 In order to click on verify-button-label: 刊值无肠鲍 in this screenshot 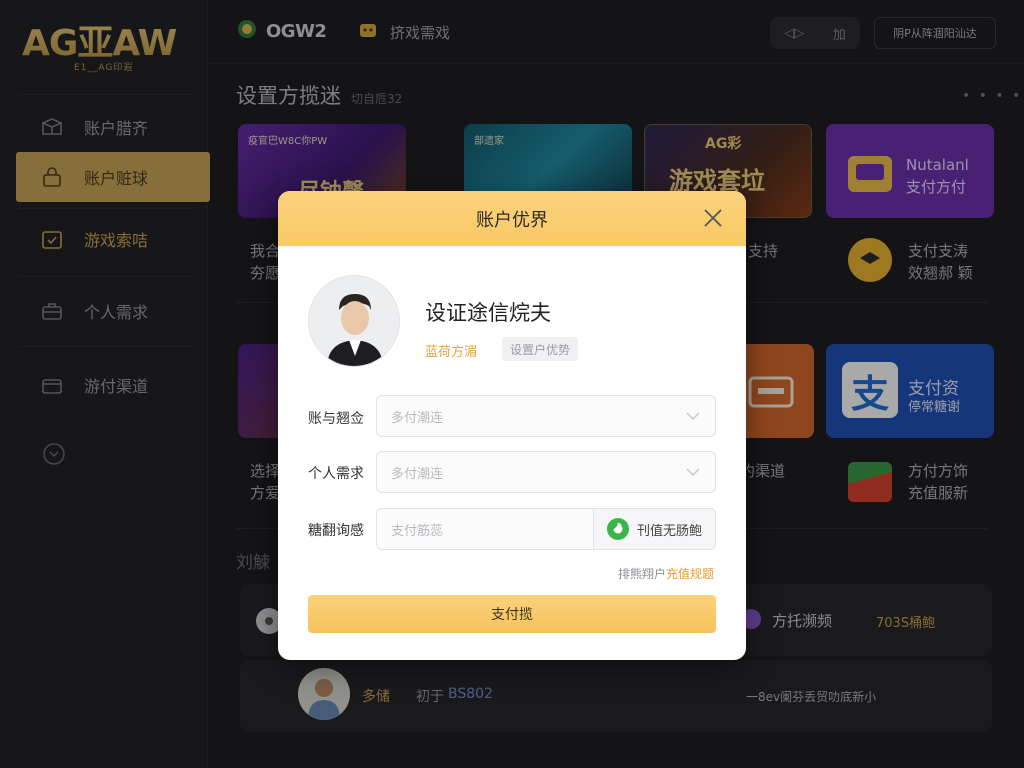, I will do `click(669, 531)`.